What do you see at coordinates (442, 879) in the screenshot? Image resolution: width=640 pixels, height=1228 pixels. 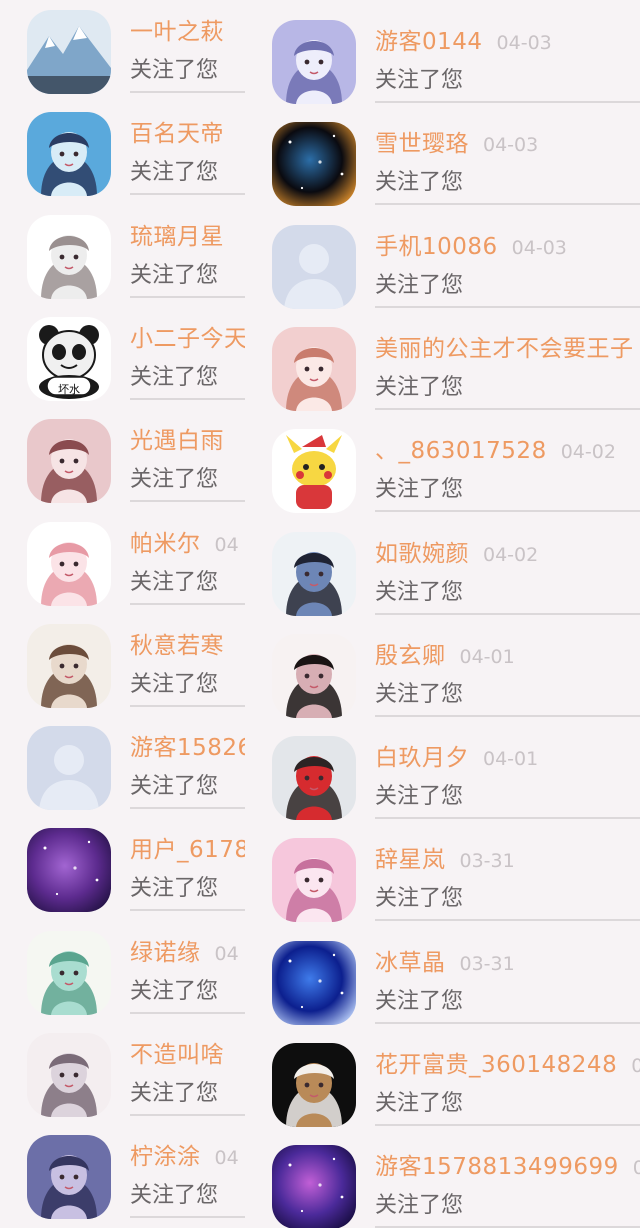 I see `follow-notification-item: 辞星岚 03-31 关注了您` at bounding box center [442, 879].